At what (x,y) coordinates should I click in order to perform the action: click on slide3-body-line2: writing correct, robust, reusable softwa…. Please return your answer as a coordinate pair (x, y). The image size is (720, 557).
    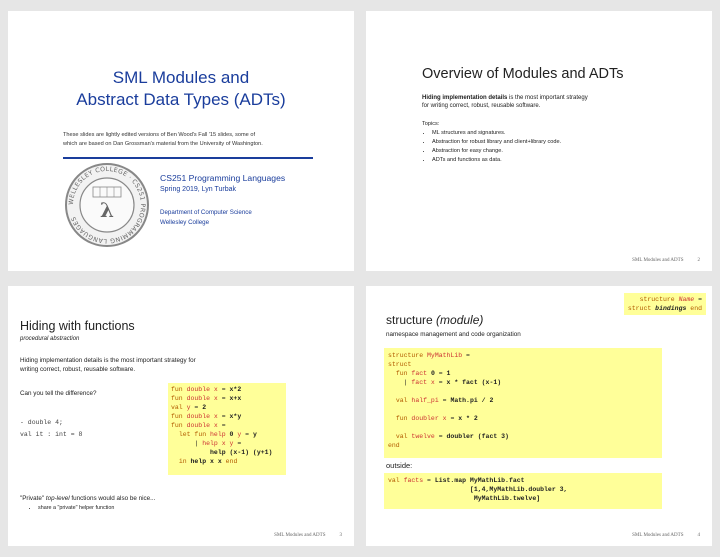
    Looking at the image, I should click on (78, 369).